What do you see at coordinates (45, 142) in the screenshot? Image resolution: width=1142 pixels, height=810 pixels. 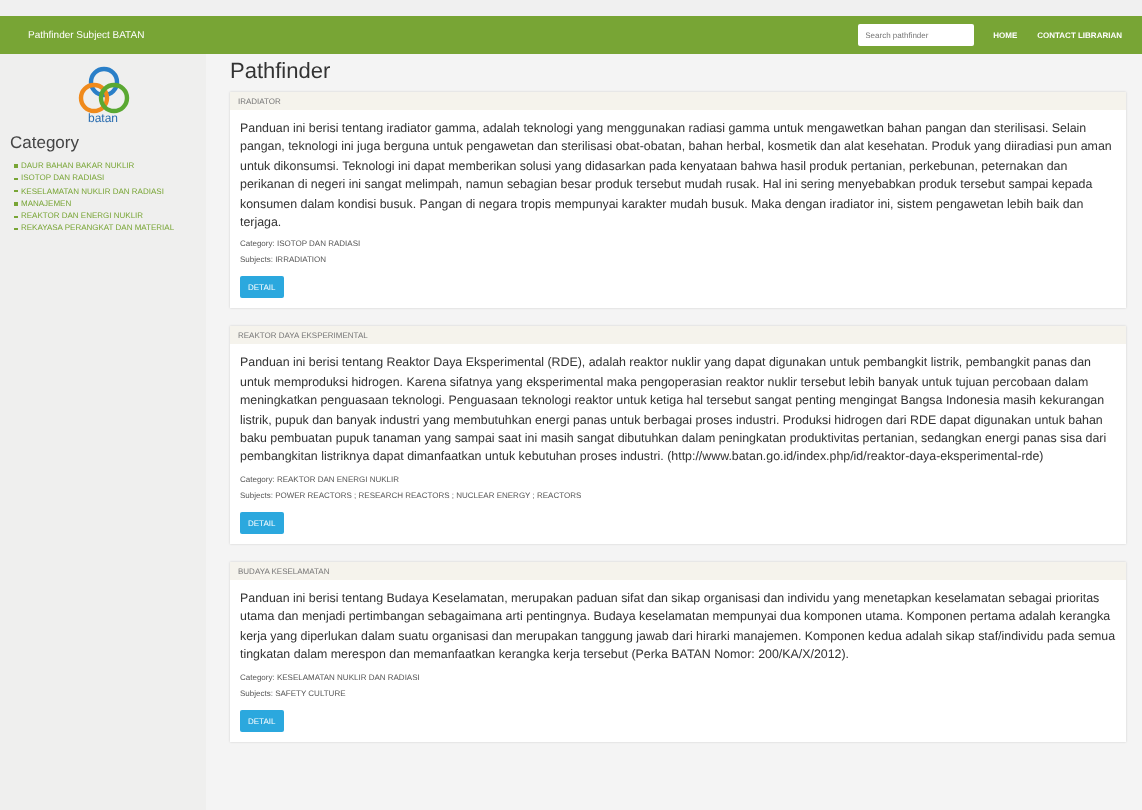 I see `sidebar-heading: Category` at bounding box center [45, 142].